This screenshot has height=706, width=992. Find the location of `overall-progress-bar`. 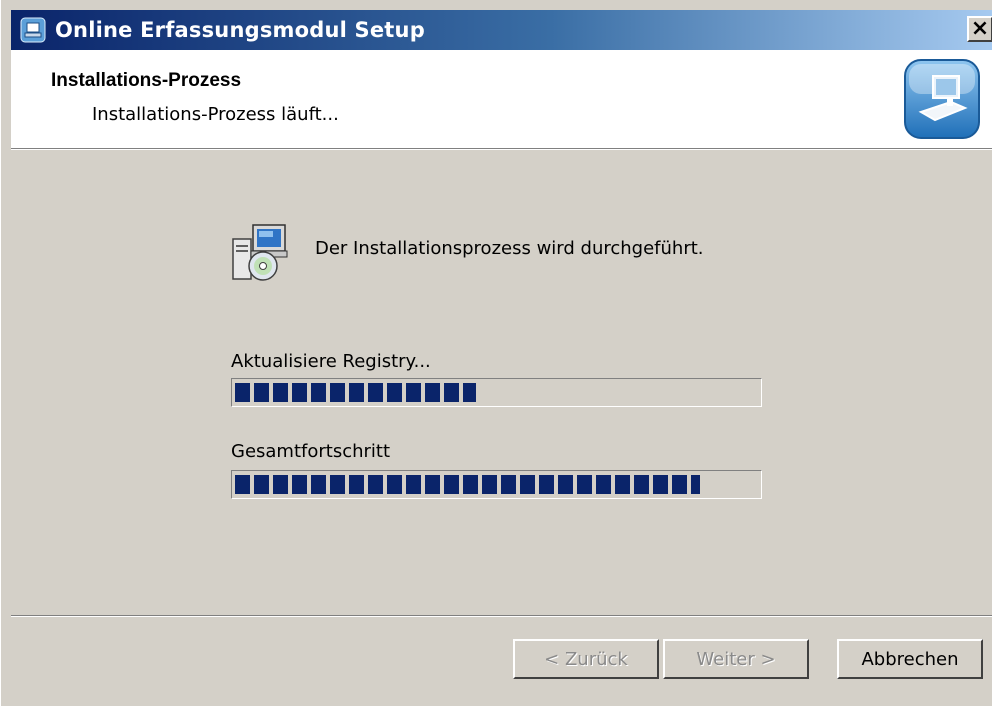

overall-progress-bar is located at coordinates (496, 484).